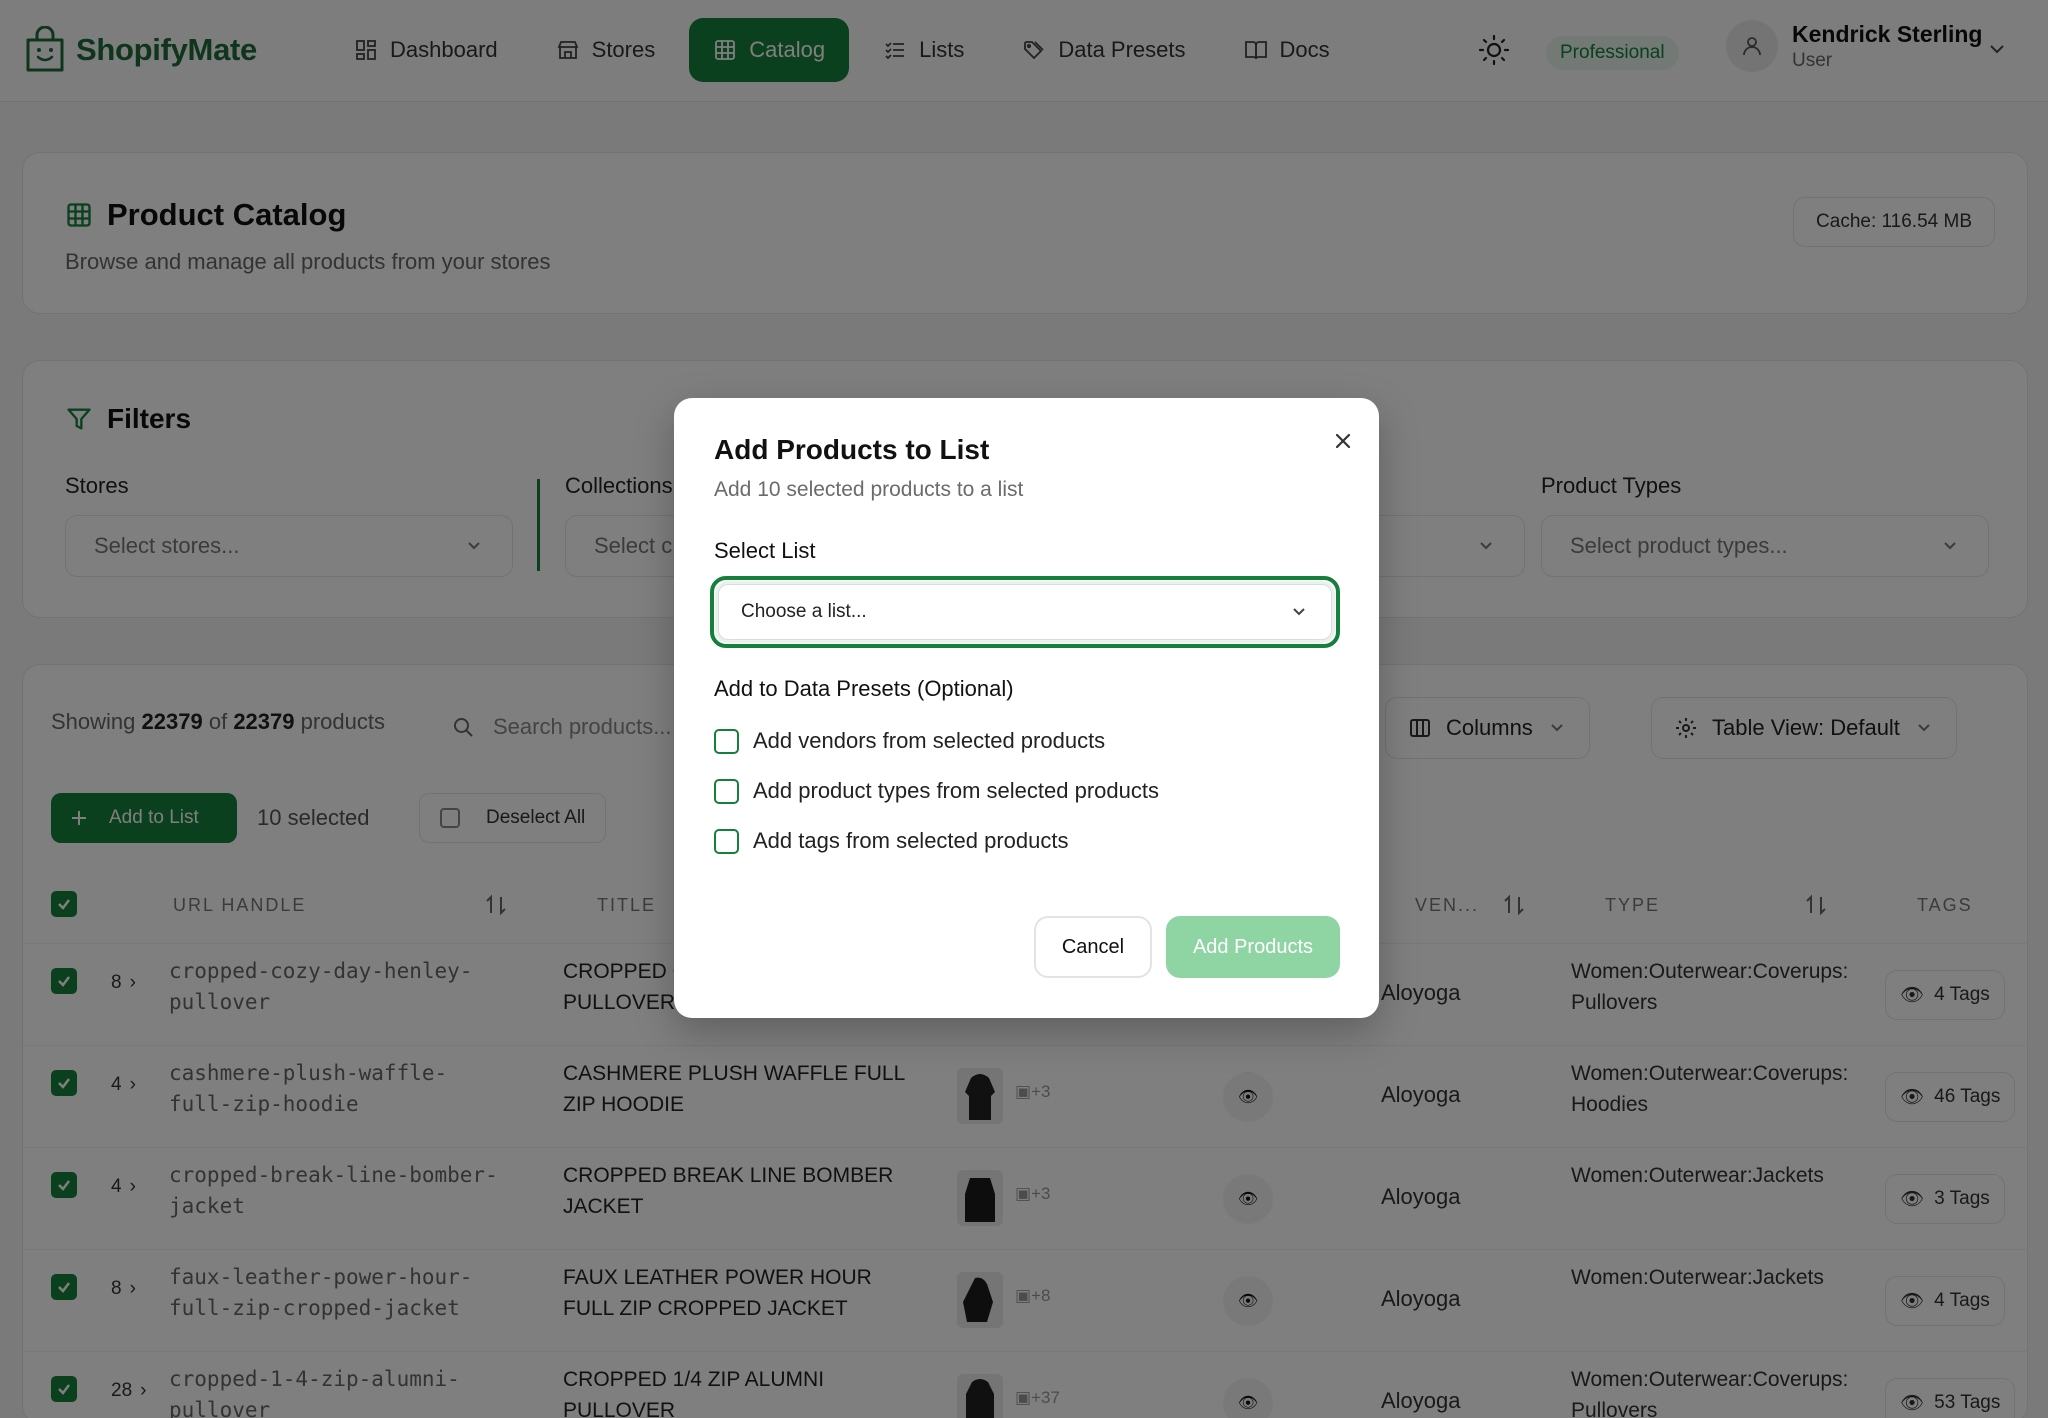 This screenshot has height=1418, width=2048. I want to click on add-vendors-checkbox: Add vendors from selected products, so click(909, 741).